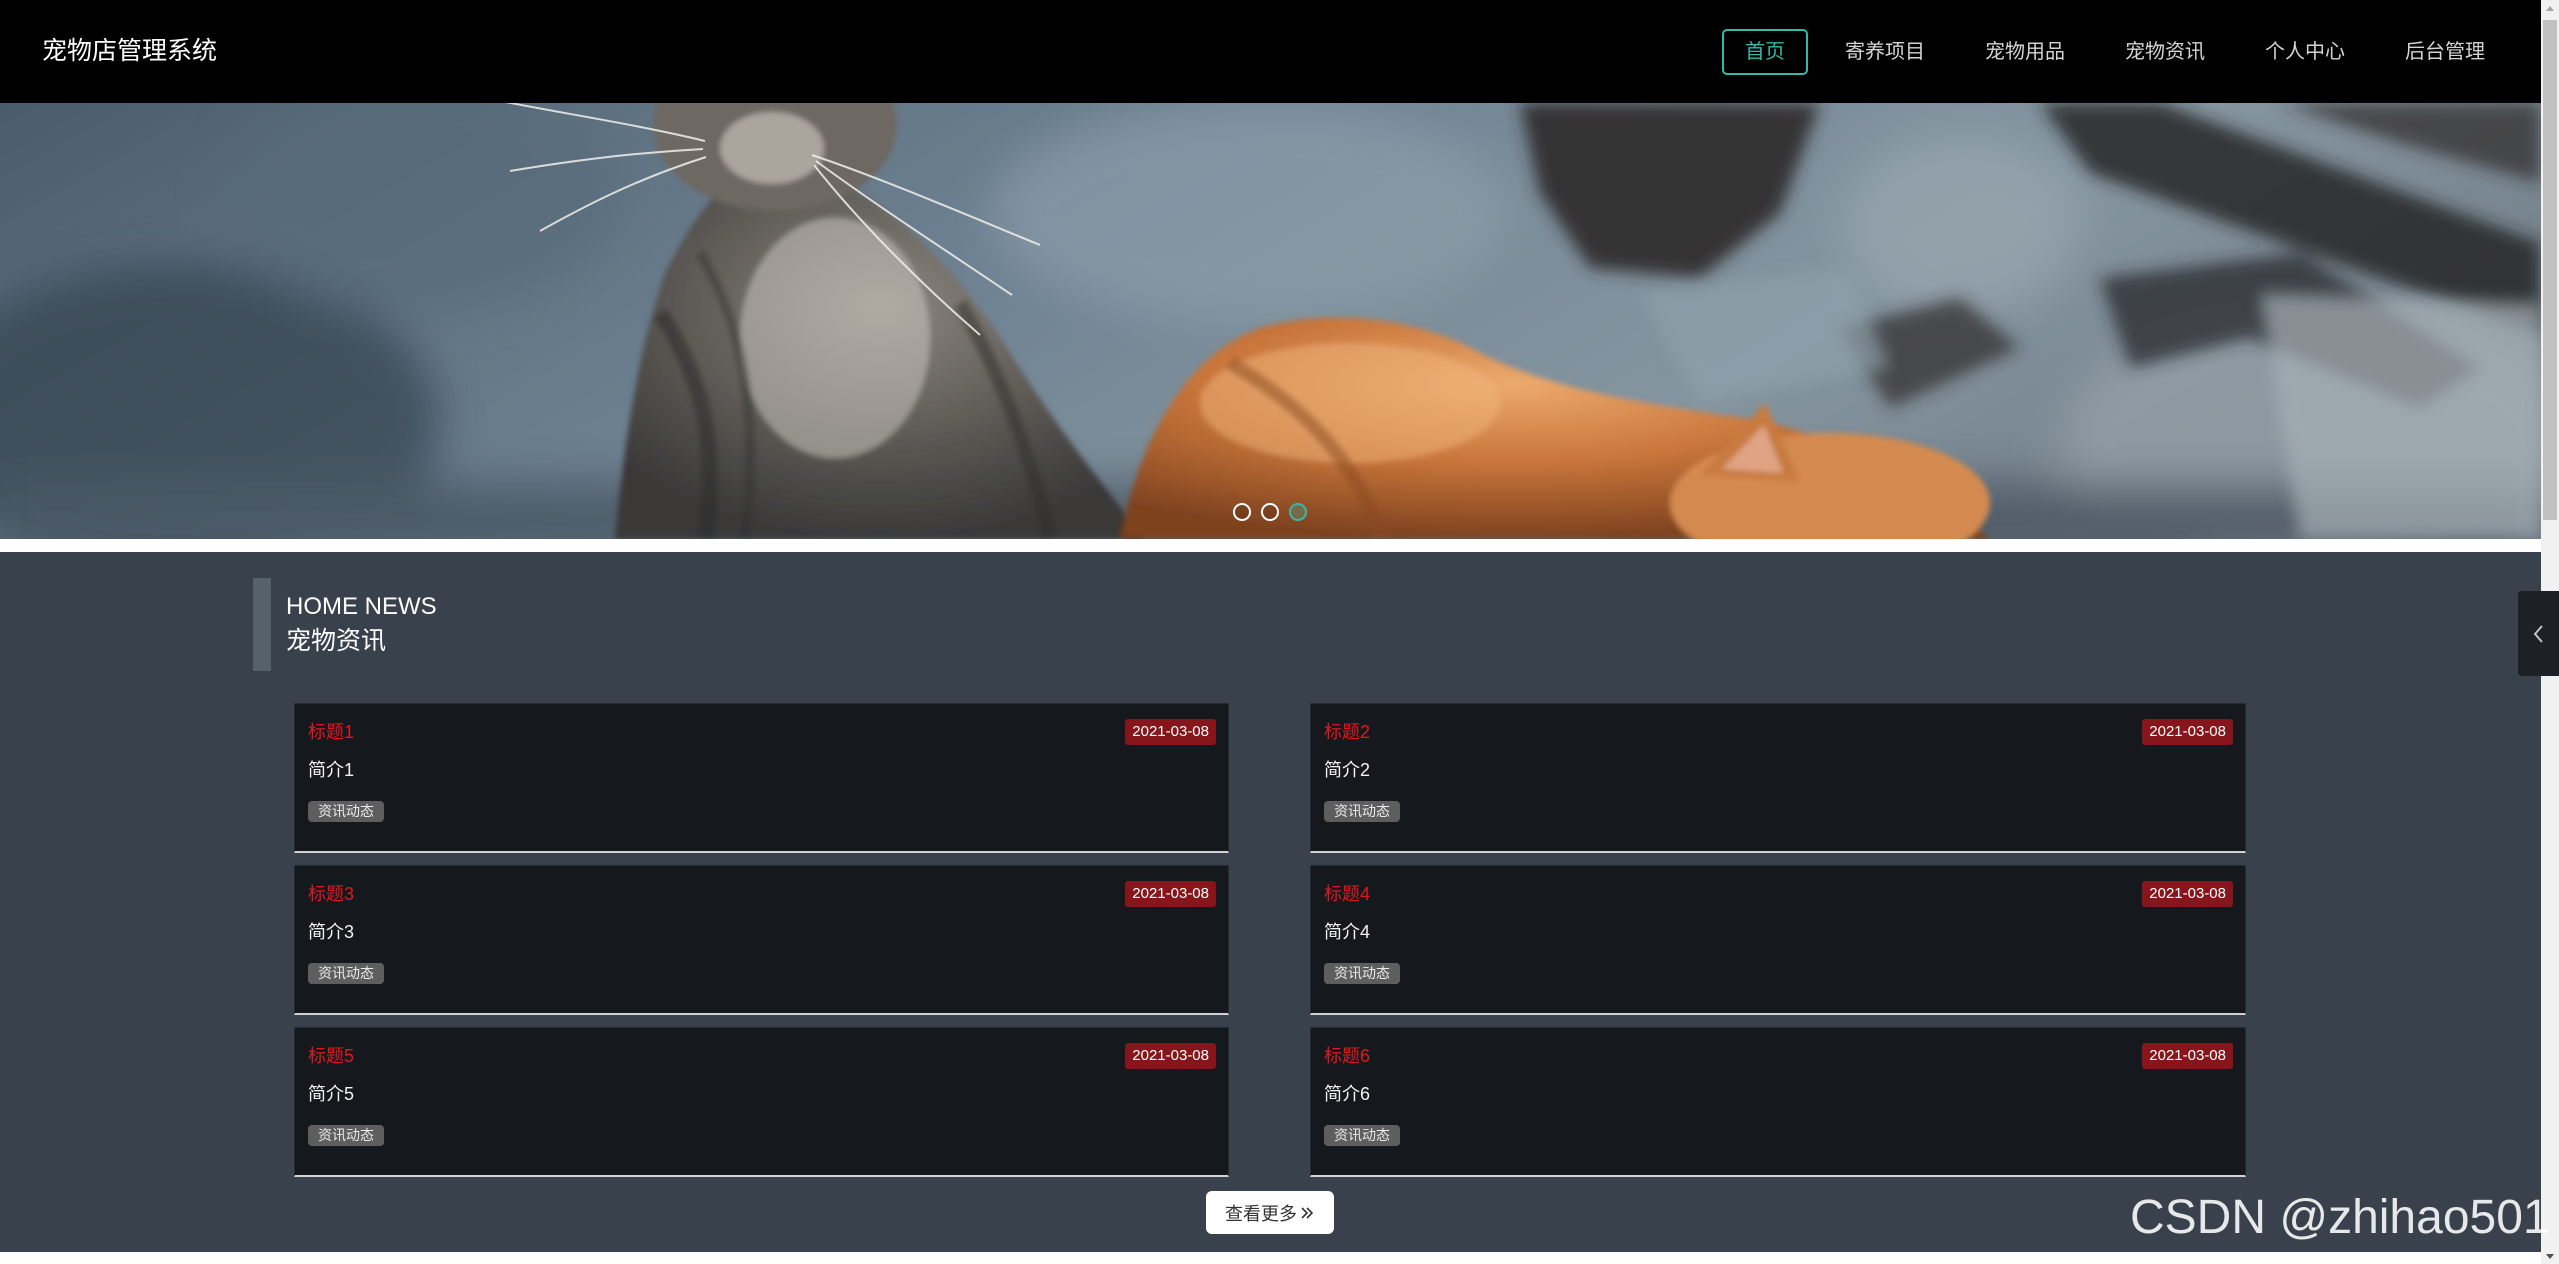 Image resolution: width=2559 pixels, height=1264 pixels. I want to click on news-card-3: 标题3 2021-03-08 简介3 资讯动态, so click(761, 940).